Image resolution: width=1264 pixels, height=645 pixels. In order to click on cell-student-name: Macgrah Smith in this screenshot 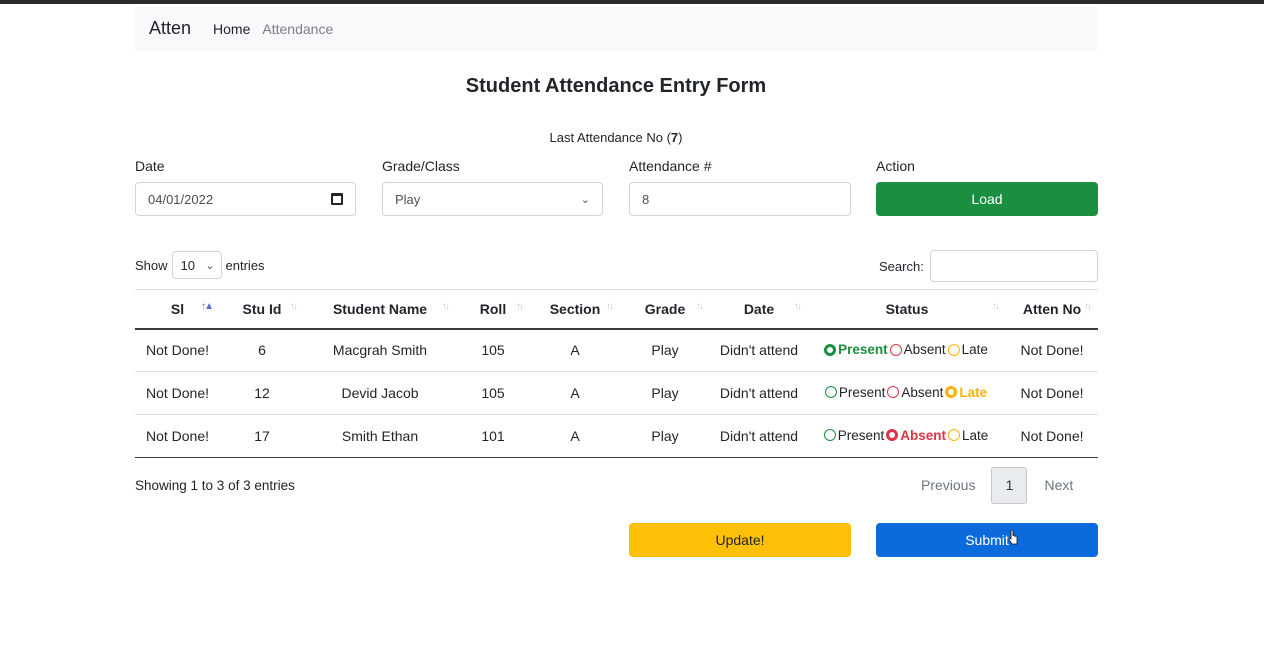, I will do `click(380, 350)`.